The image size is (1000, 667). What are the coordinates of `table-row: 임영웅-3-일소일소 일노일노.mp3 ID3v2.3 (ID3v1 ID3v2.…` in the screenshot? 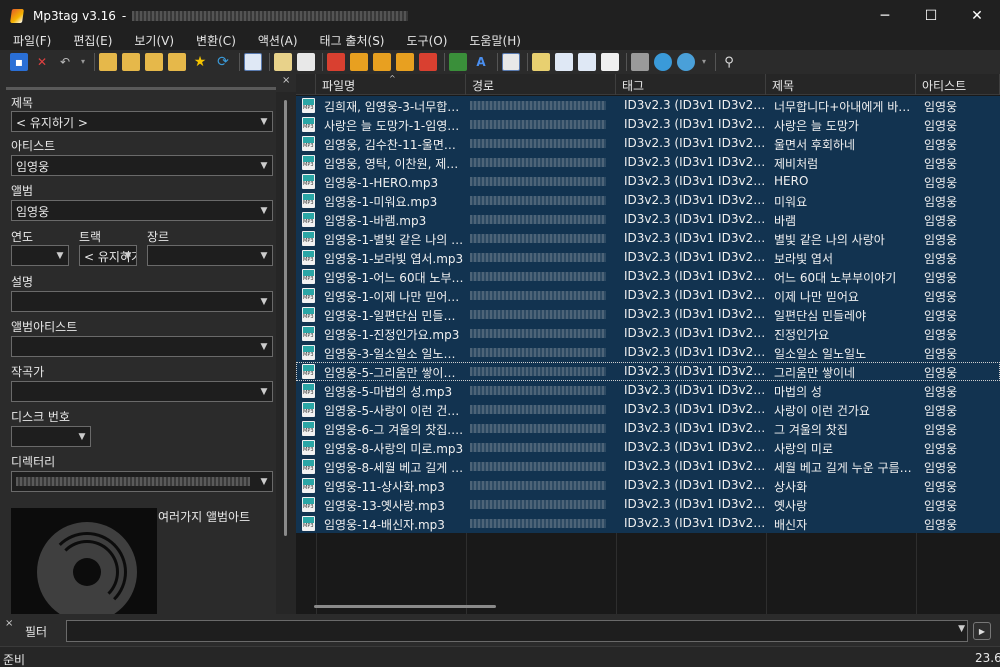 It's located at (648, 352).